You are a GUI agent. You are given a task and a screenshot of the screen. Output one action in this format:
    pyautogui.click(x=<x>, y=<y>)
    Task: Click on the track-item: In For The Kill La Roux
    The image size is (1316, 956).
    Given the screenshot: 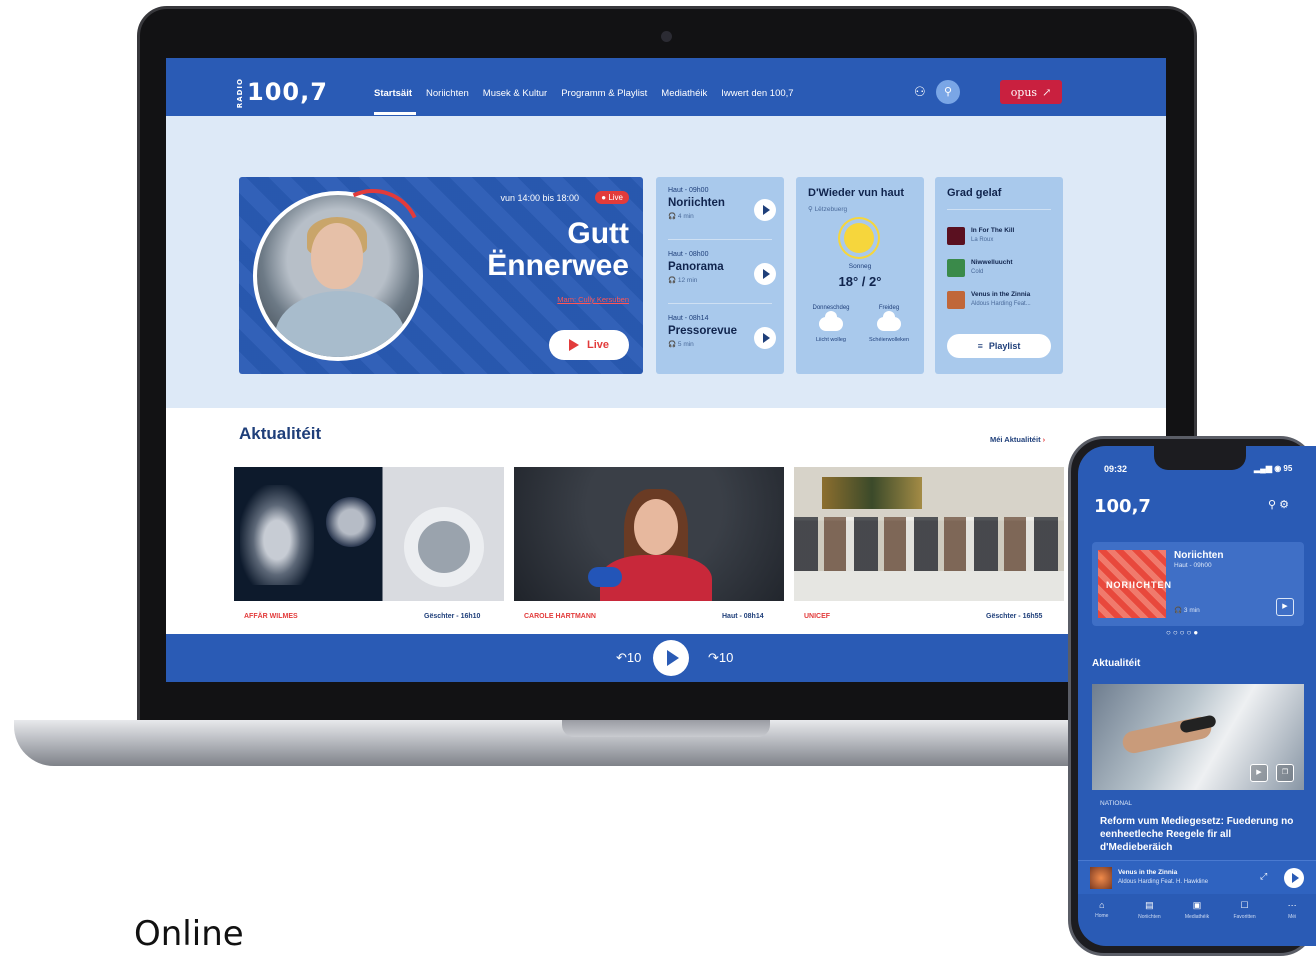 What is the action you would take?
    pyautogui.click(x=1003, y=240)
    